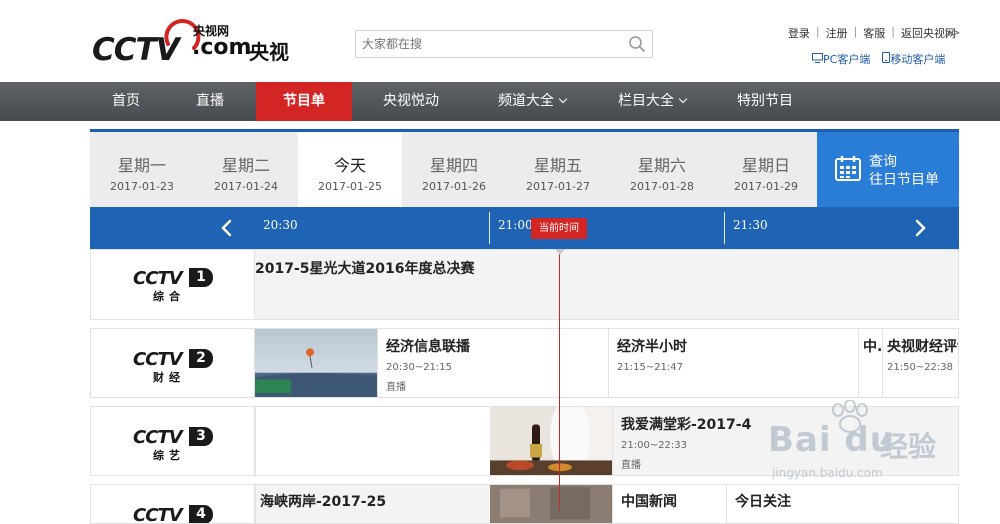 This screenshot has width=1000, height=524. I want to click on pc-client-link: PC客户端, so click(841, 59).